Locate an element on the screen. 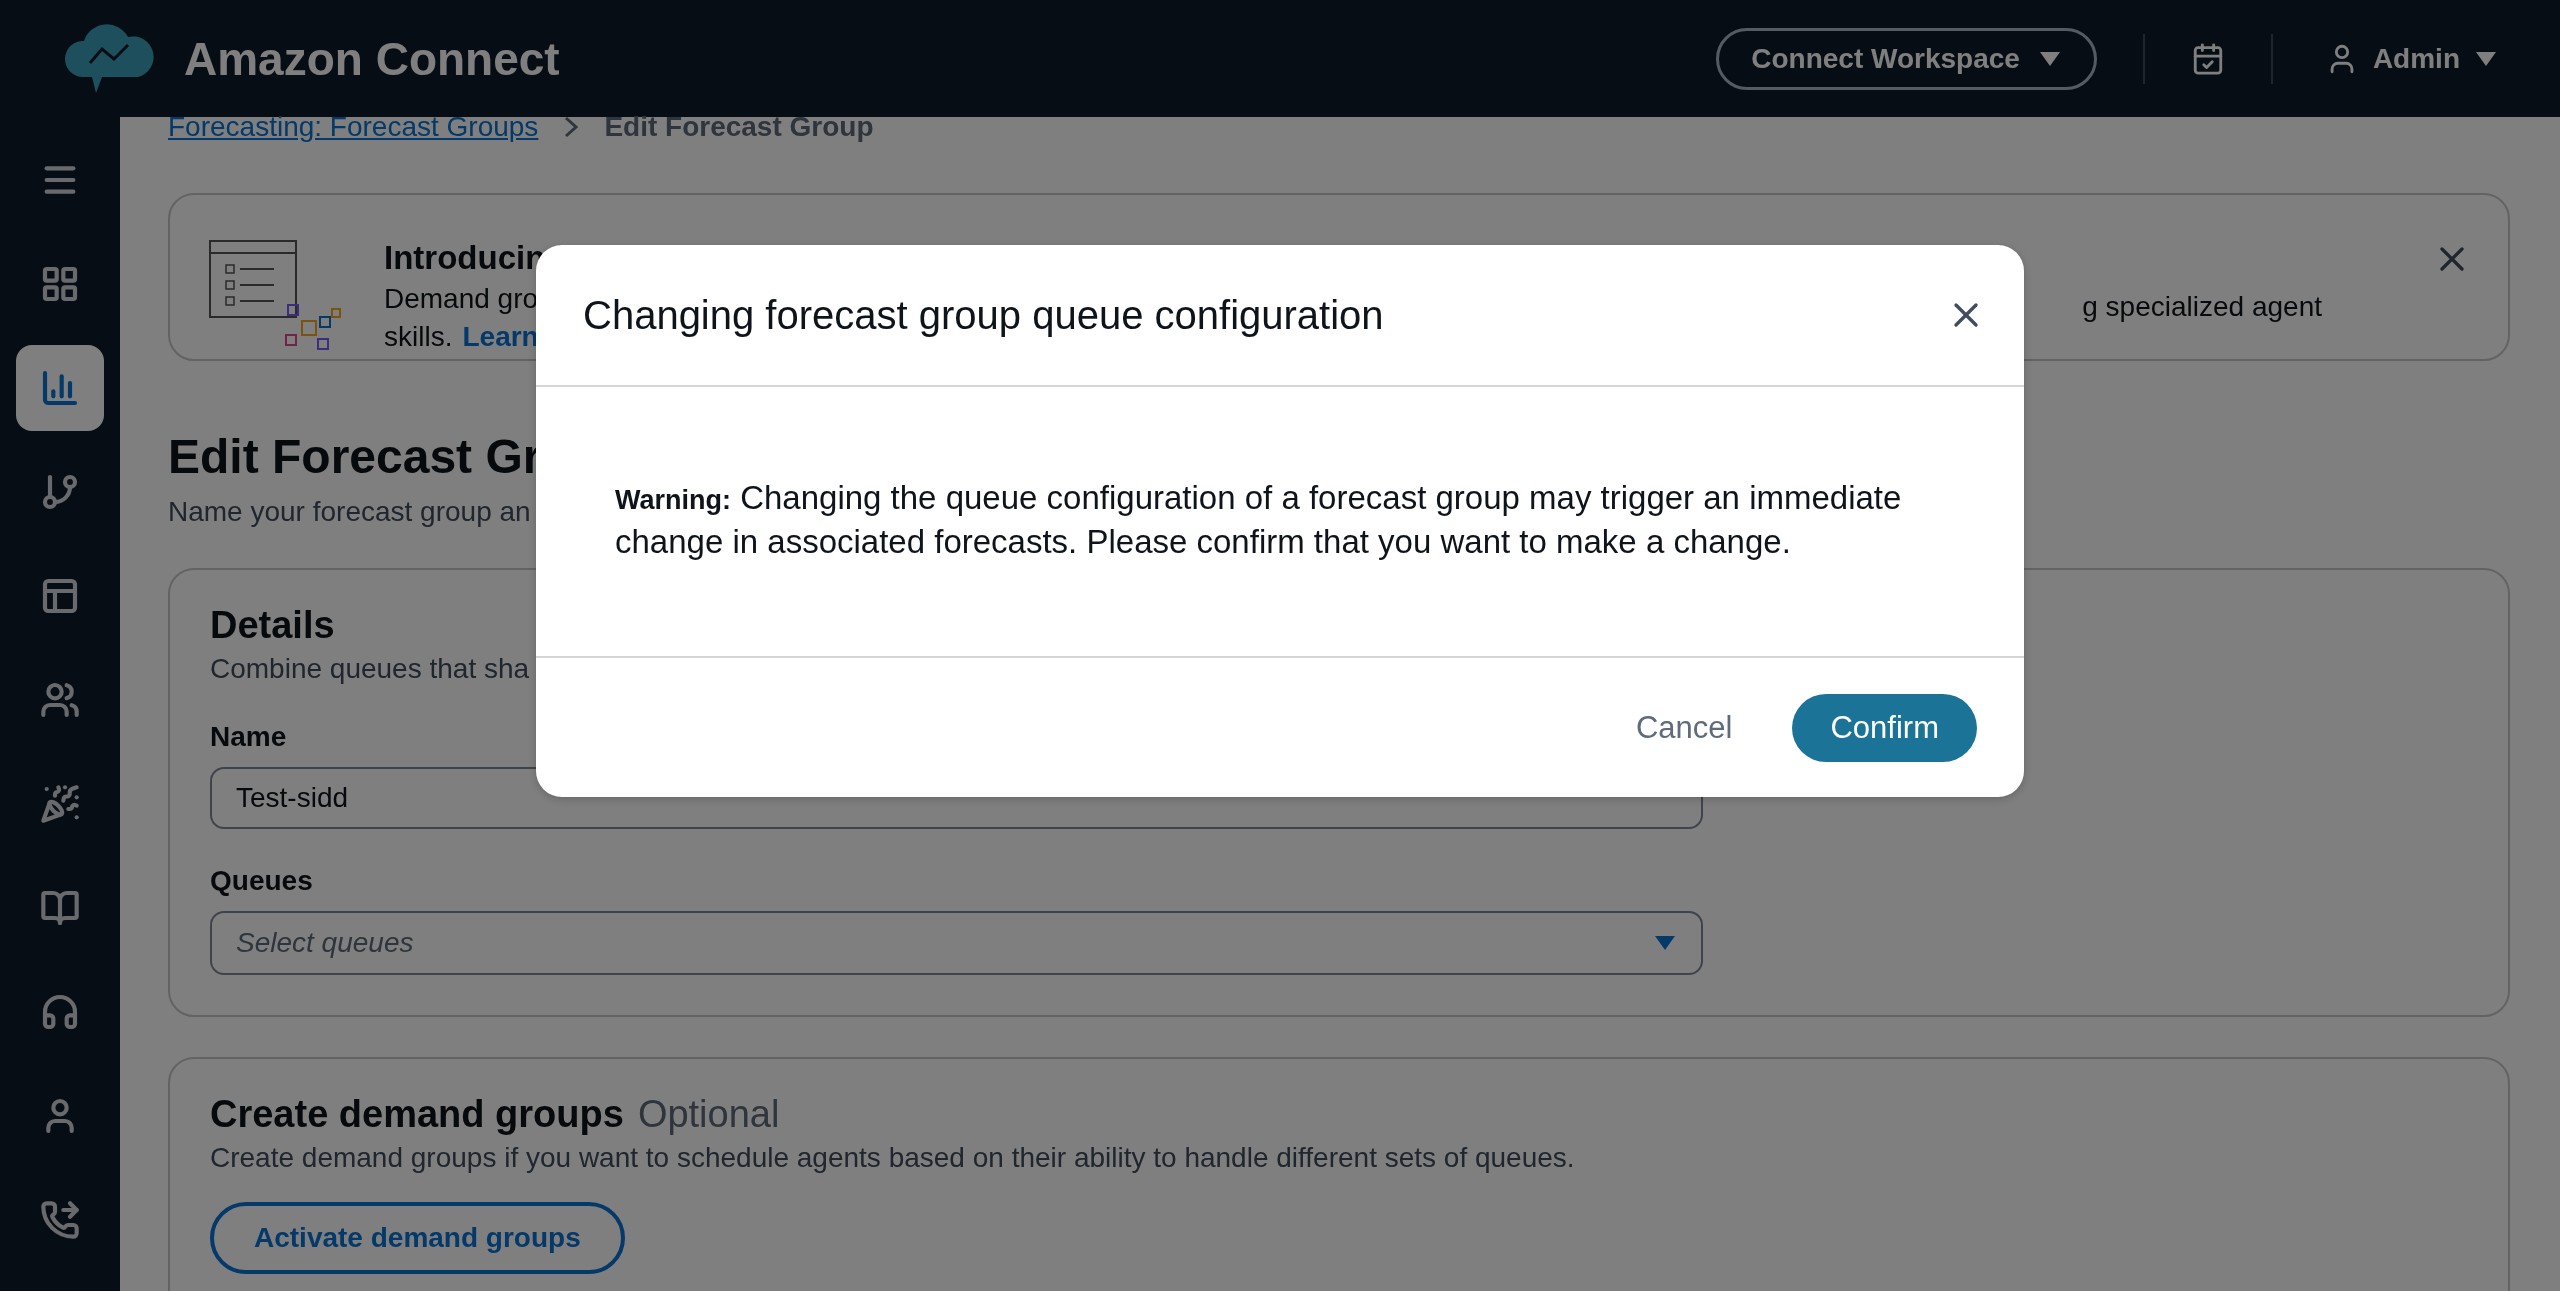  workspace-button: Connect Workspace is located at coordinates (1906, 58).